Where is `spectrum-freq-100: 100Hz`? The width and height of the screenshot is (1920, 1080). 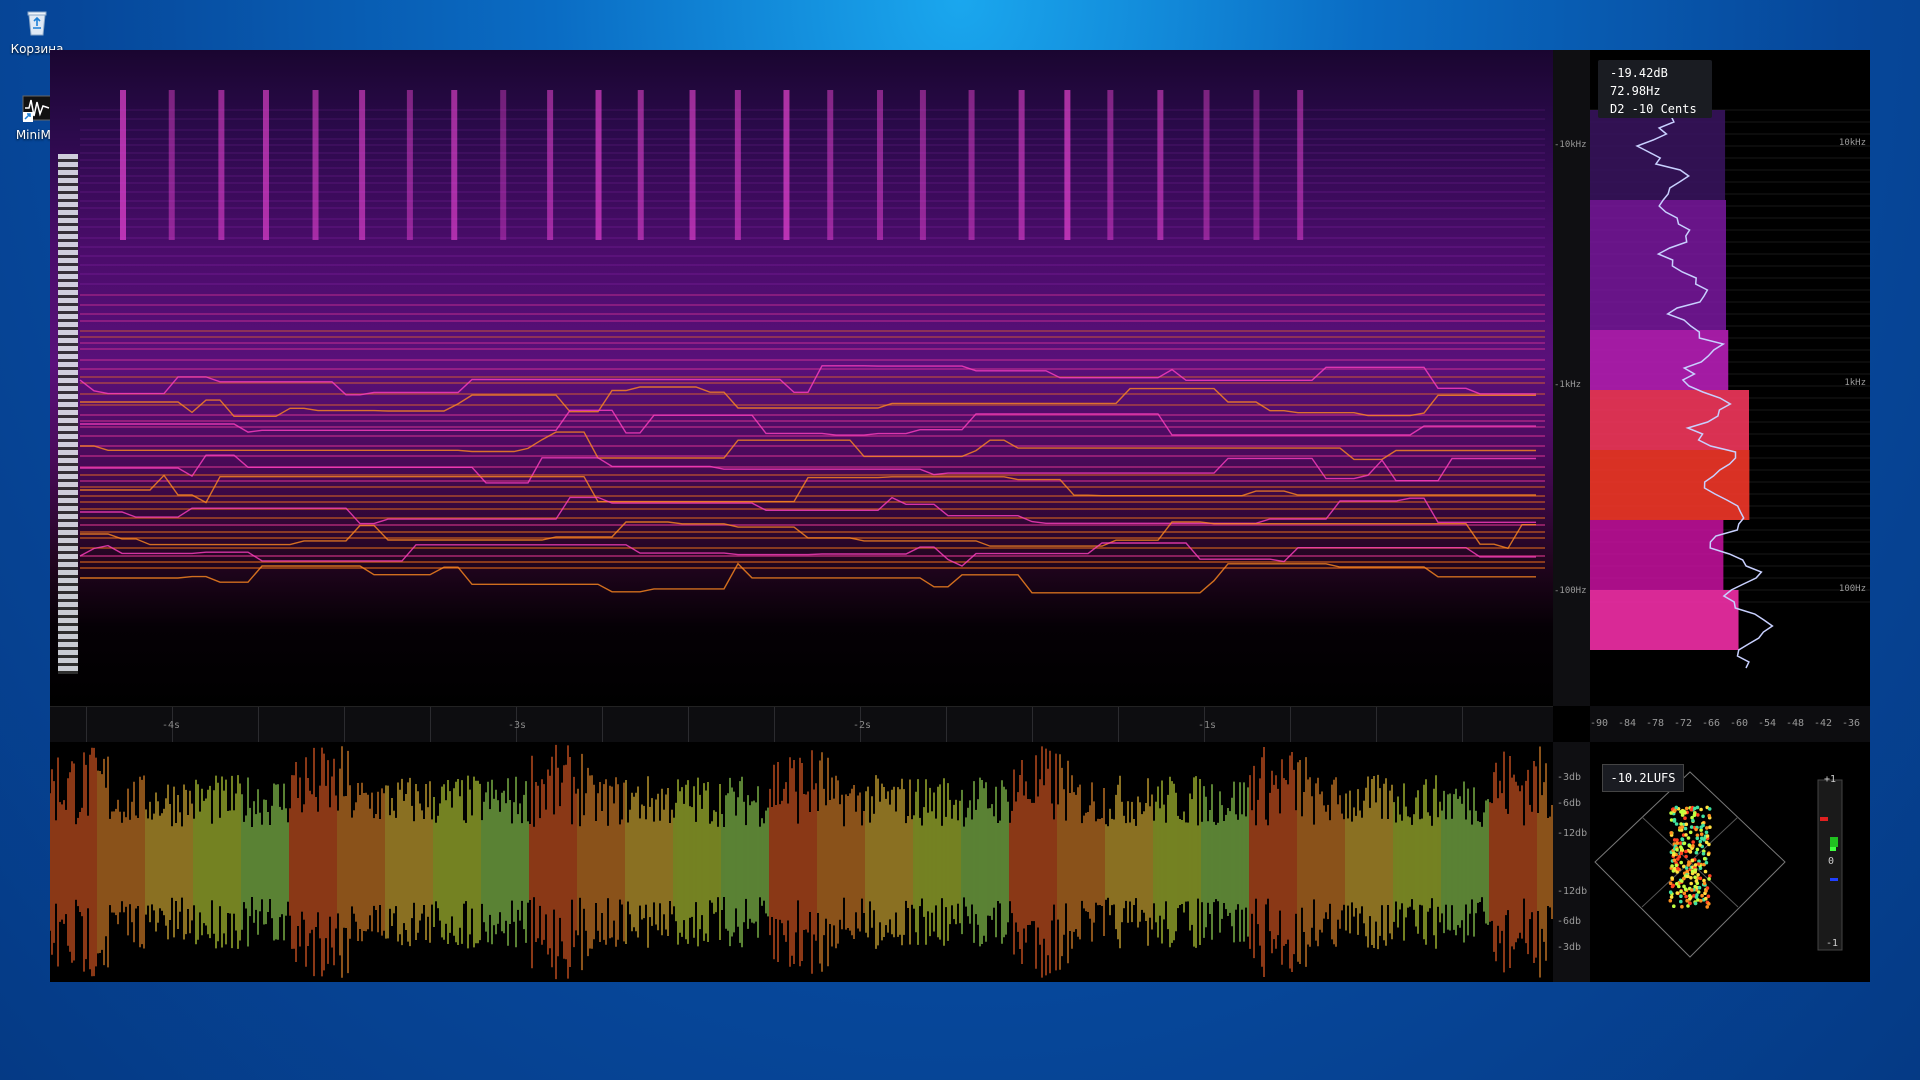
spectrum-freq-100: 100Hz is located at coordinates (1852, 589).